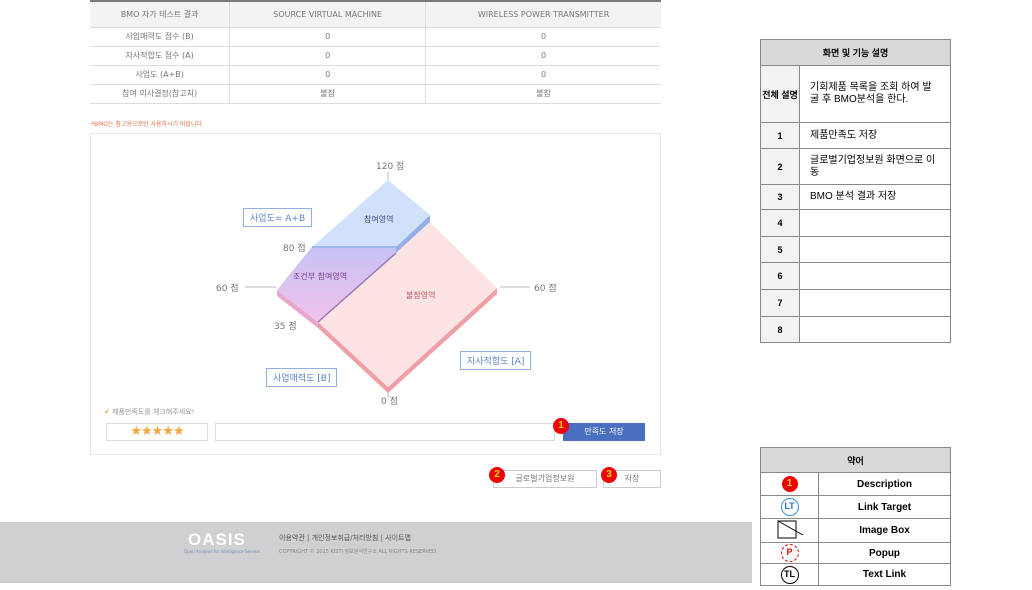  I want to click on oasis-logo: OASIS, so click(217, 540).